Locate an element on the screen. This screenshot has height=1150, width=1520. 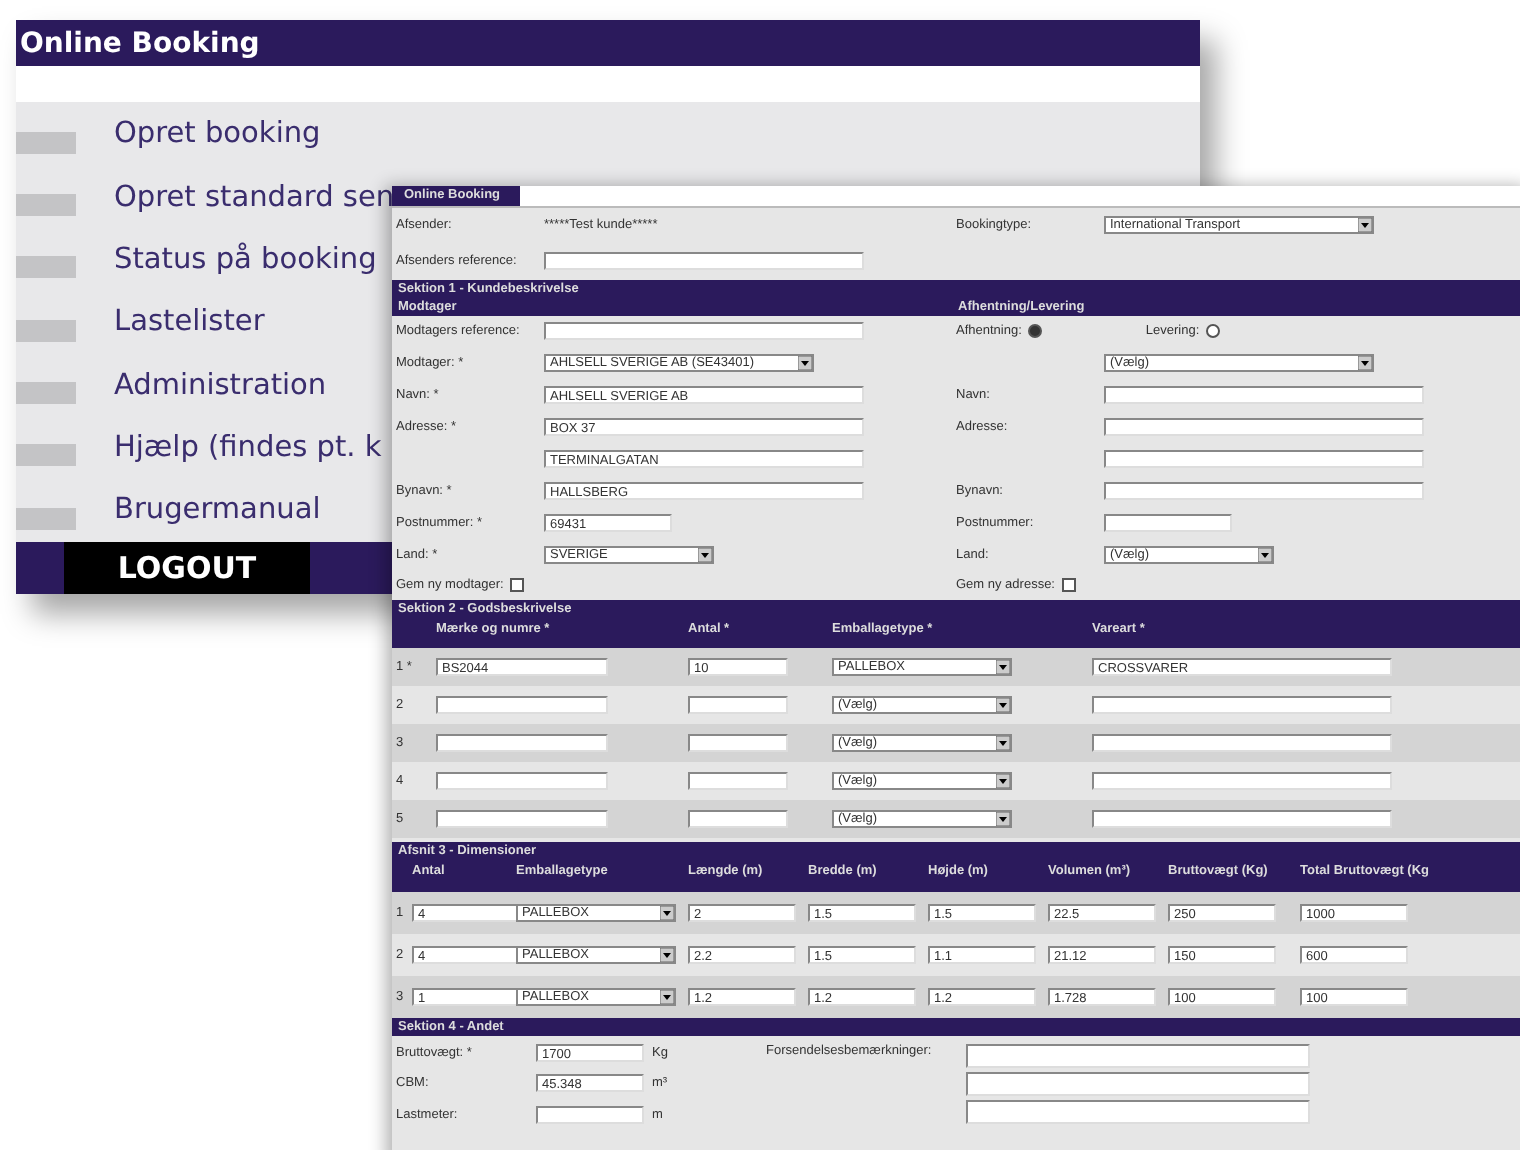
logout-button: LOGOUT is located at coordinates (187, 567).